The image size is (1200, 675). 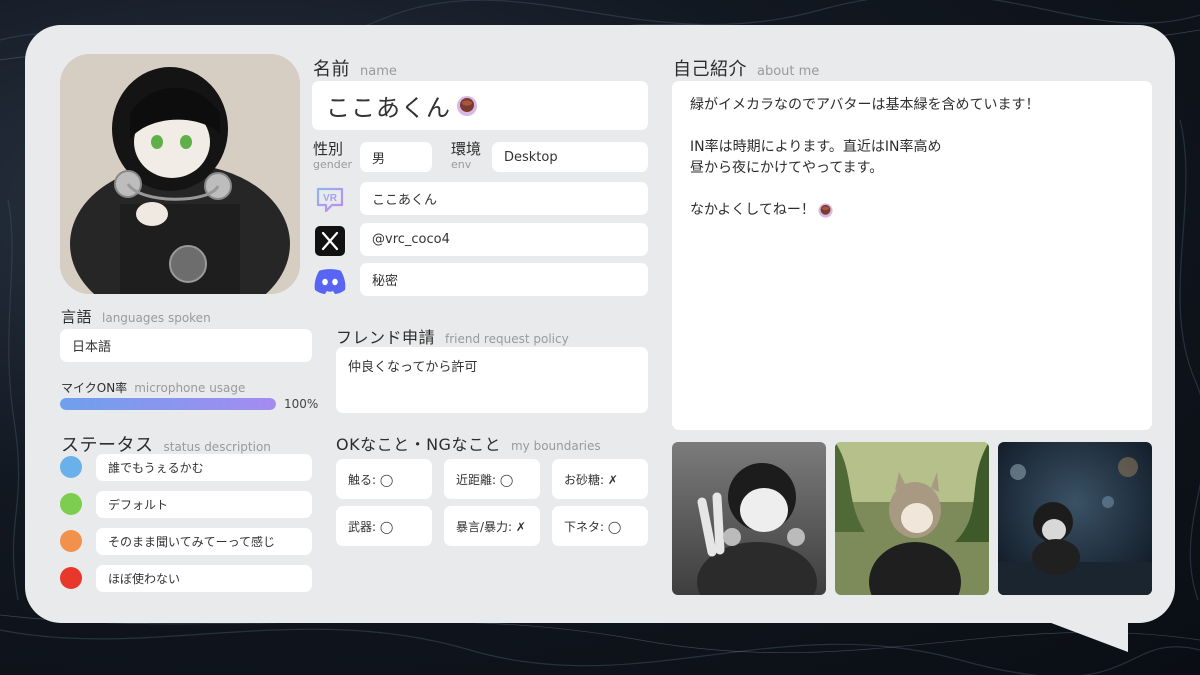 I want to click on boundaries-title: OKなこと・NGなこと, so click(x=418, y=444).